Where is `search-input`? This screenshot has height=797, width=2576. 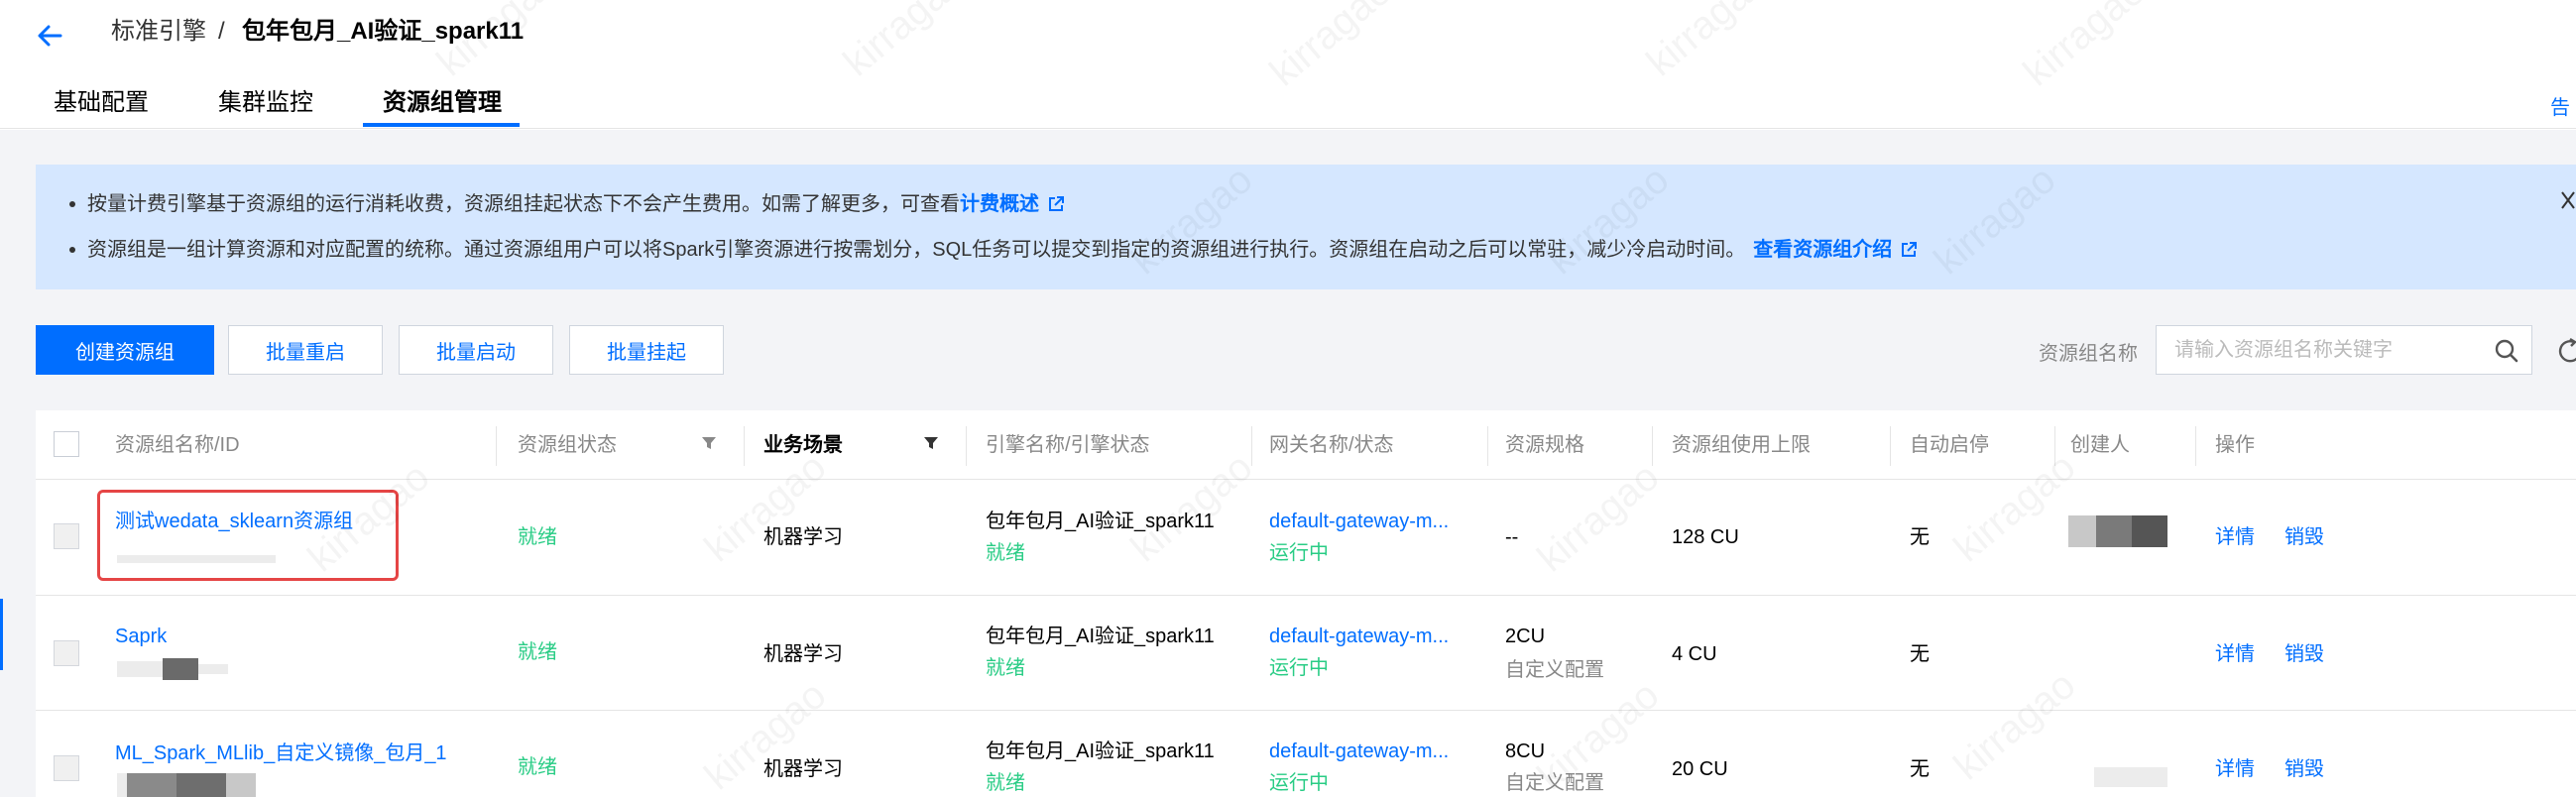
search-input is located at coordinates (2315, 350).